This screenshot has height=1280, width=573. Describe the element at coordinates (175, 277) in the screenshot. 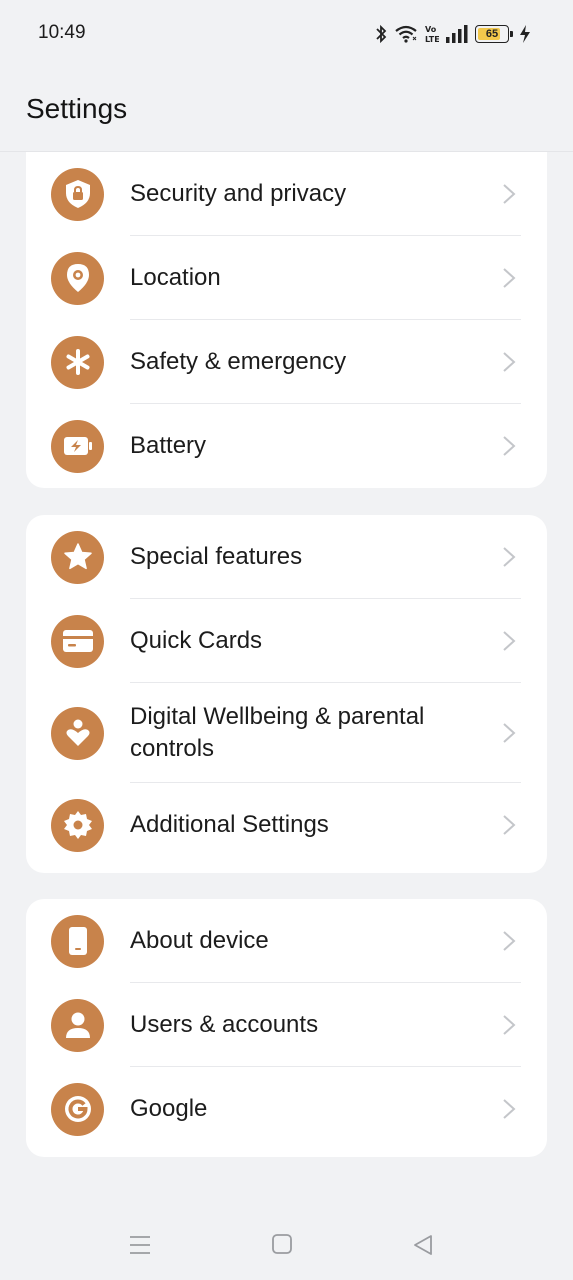

I see `settings-item-label: Location` at that location.